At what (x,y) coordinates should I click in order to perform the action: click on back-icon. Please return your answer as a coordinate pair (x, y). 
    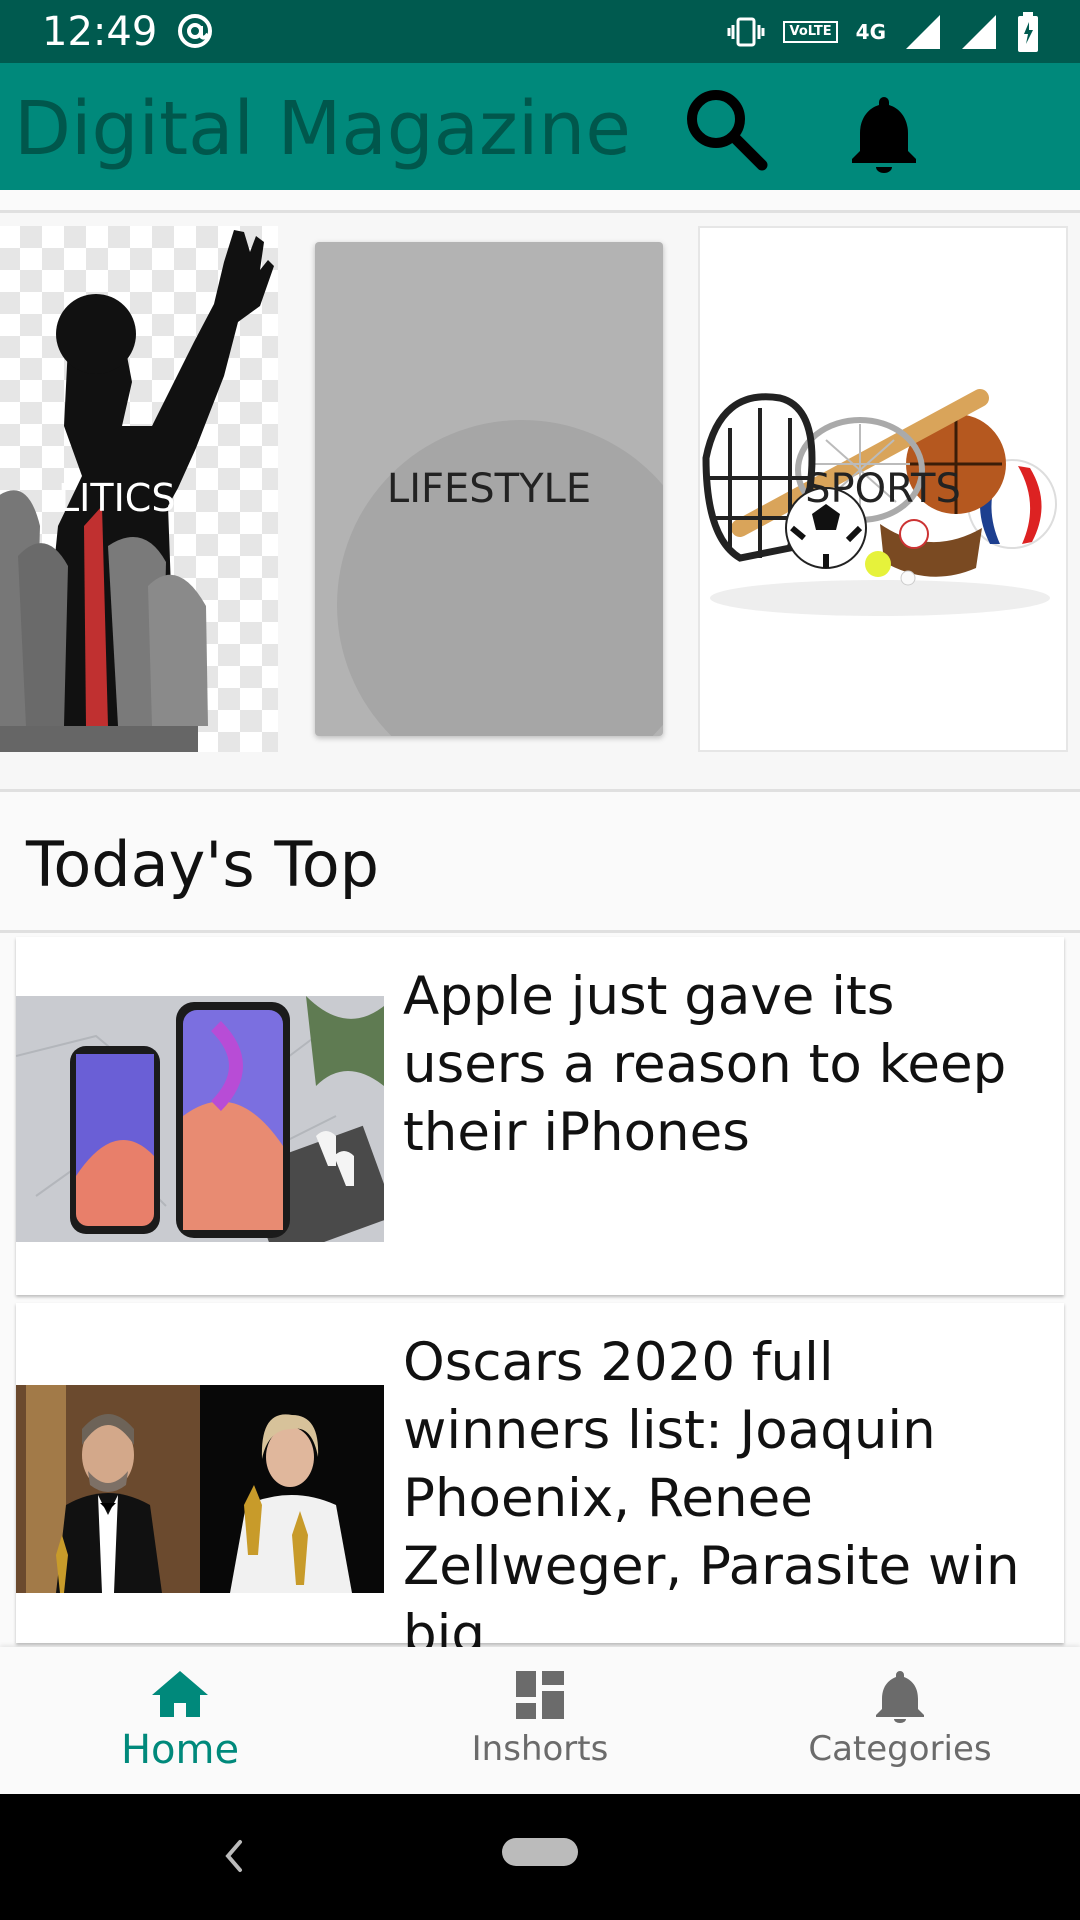
    Looking at the image, I should click on (234, 1856).